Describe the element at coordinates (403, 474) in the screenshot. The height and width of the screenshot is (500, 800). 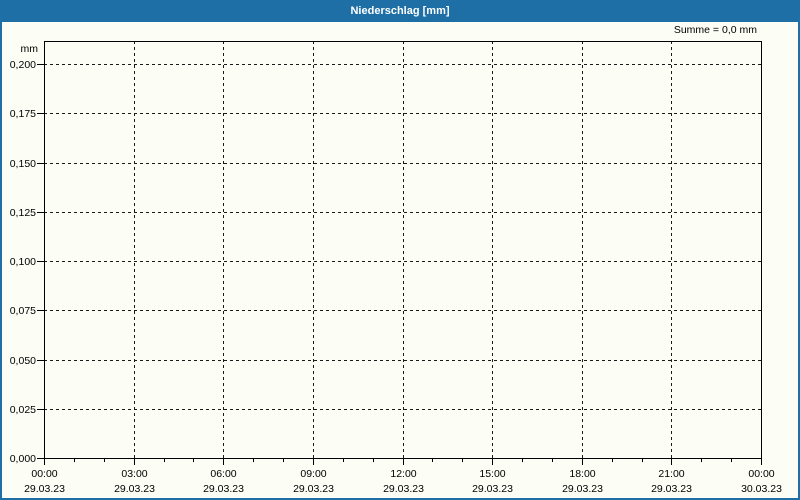
I see `x-time-label: 12:00` at that location.